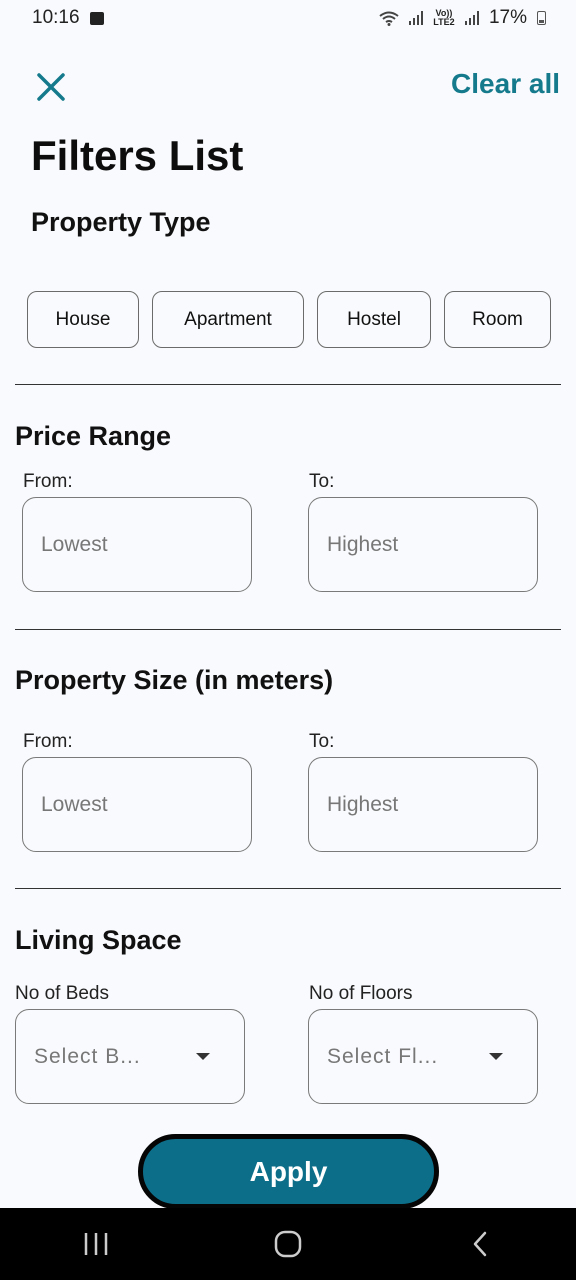  What do you see at coordinates (423, 544) in the screenshot?
I see `price-to-input: Highest` at bounding box center [423, 544].